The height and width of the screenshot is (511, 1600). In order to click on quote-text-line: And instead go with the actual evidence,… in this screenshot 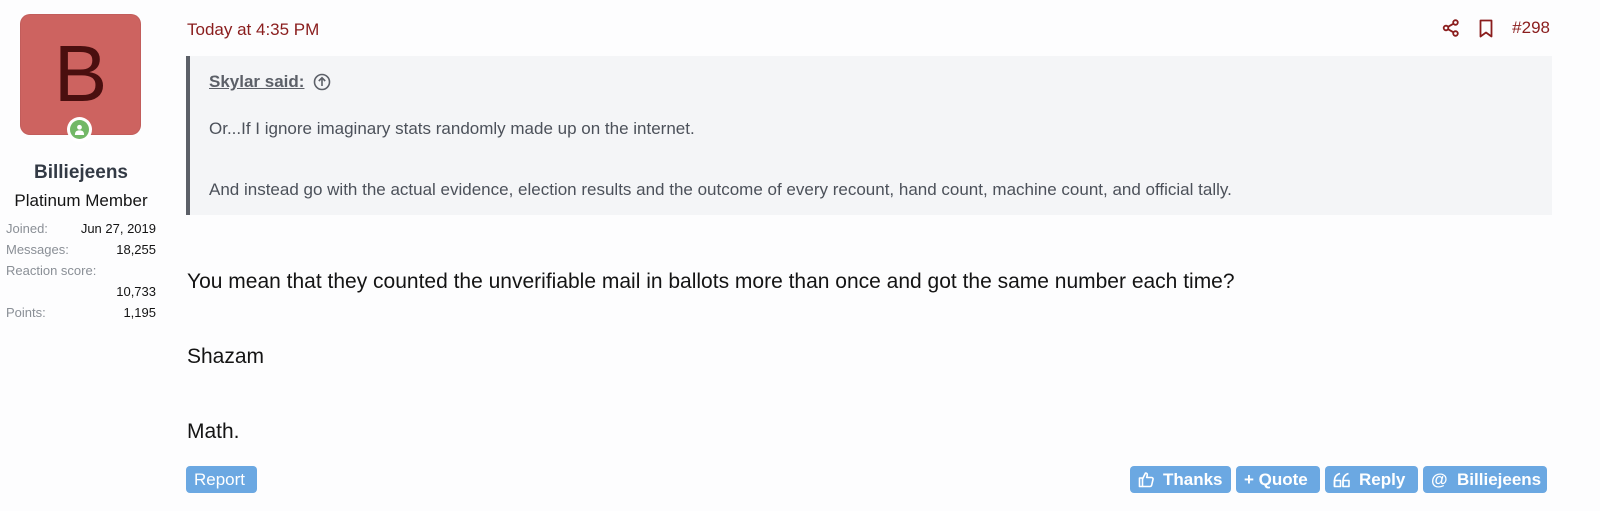, I will do `click(720, 189)`.